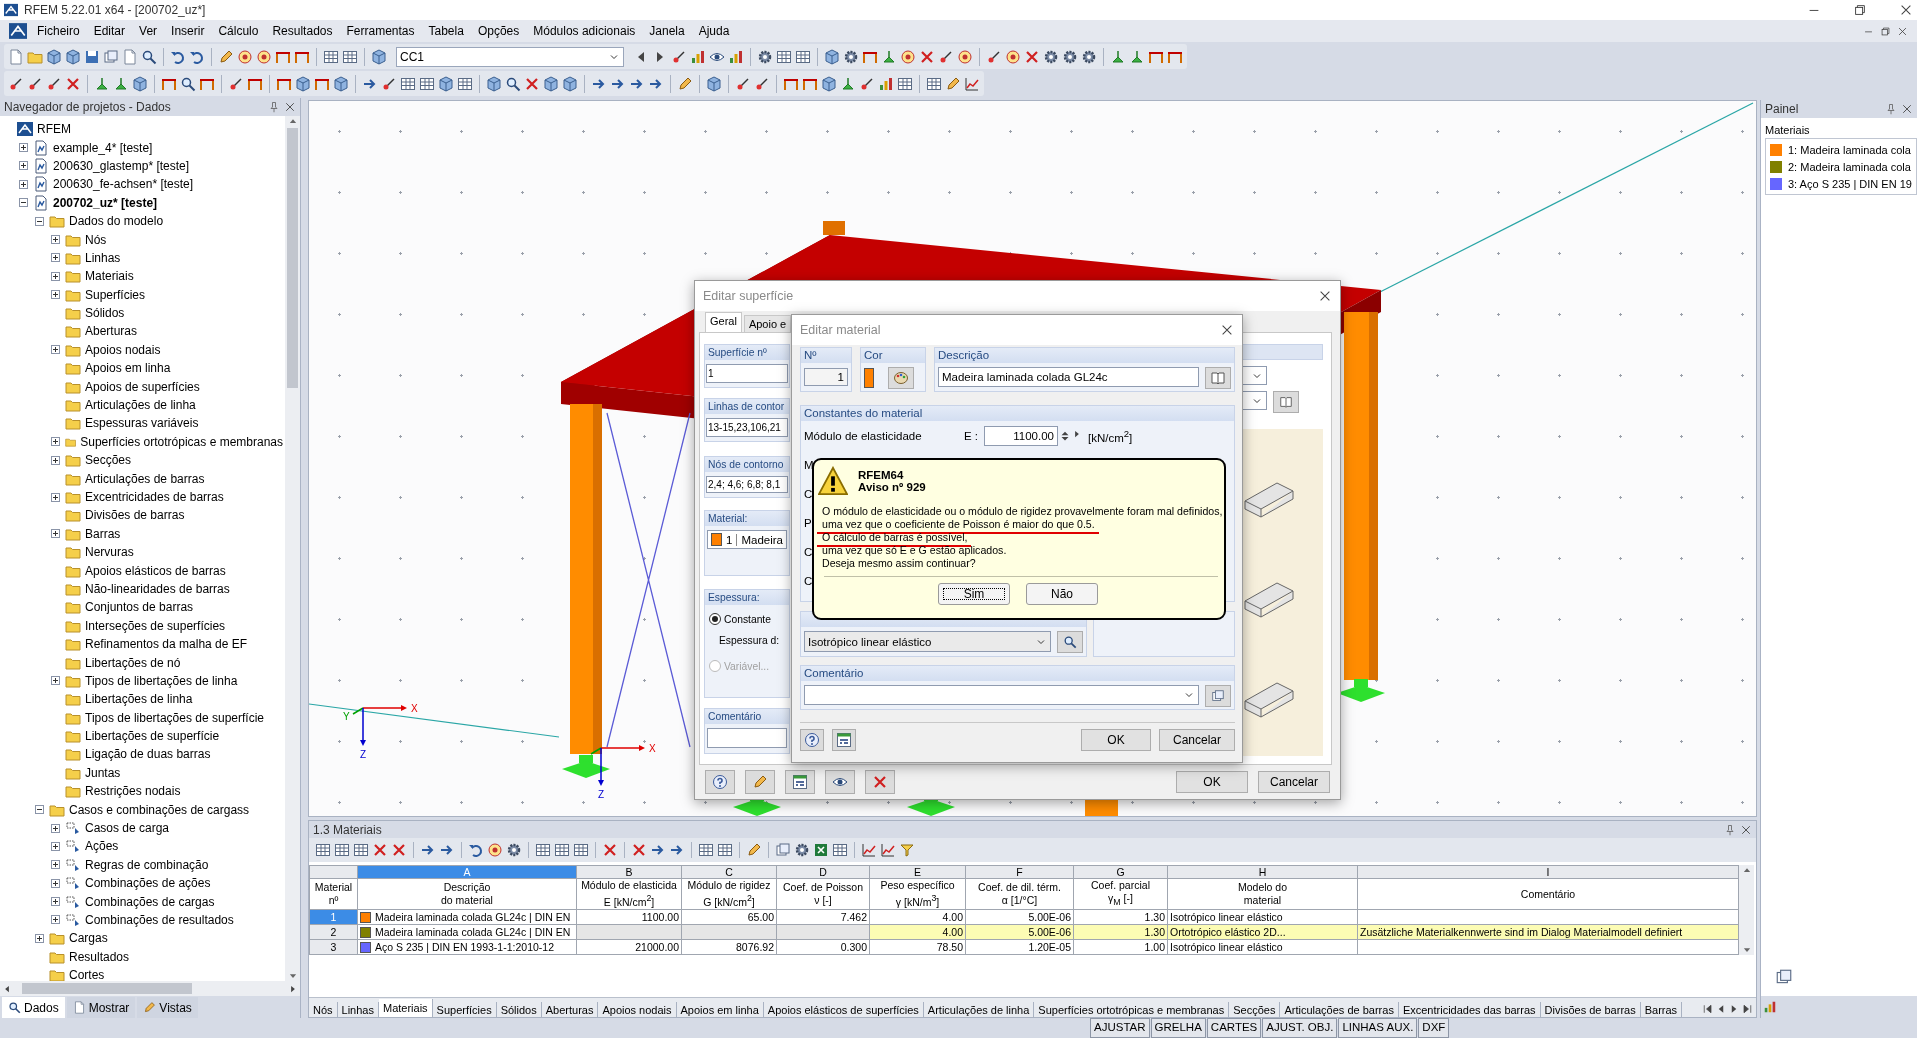  Describe the element at coordinates (108, 460) in the screenshot. I see `tree-item: Secções` at that location.